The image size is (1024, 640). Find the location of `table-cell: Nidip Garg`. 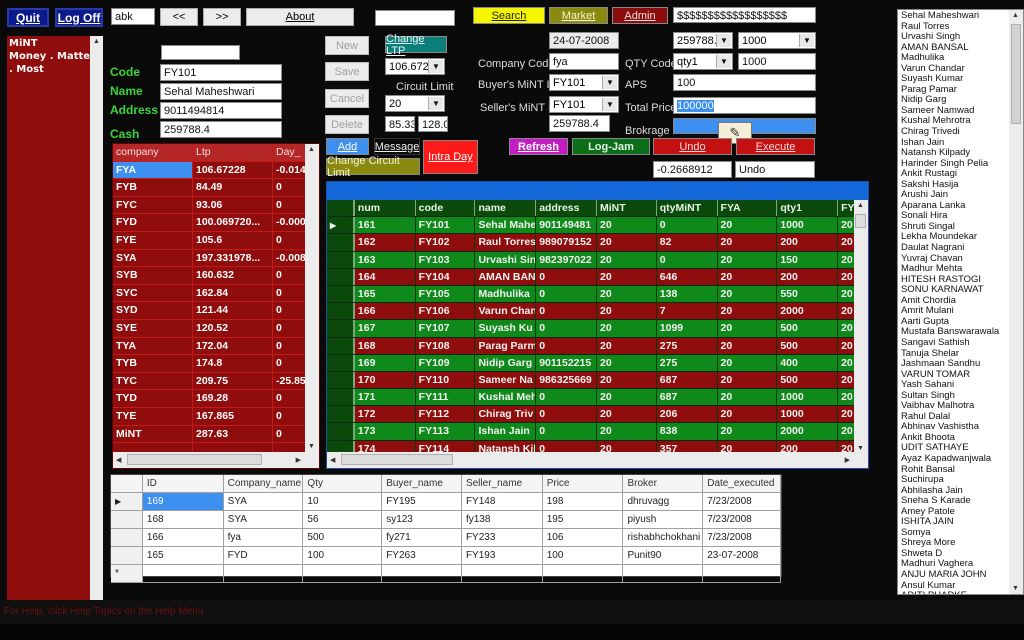

table-cell: Nidip Garg is located at coordinates (506, 362).